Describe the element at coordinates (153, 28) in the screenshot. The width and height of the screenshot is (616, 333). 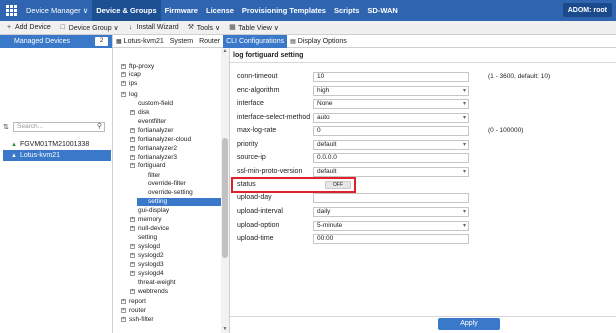
I see `install-wizard-button: ↓ Install Wizard` at that location.